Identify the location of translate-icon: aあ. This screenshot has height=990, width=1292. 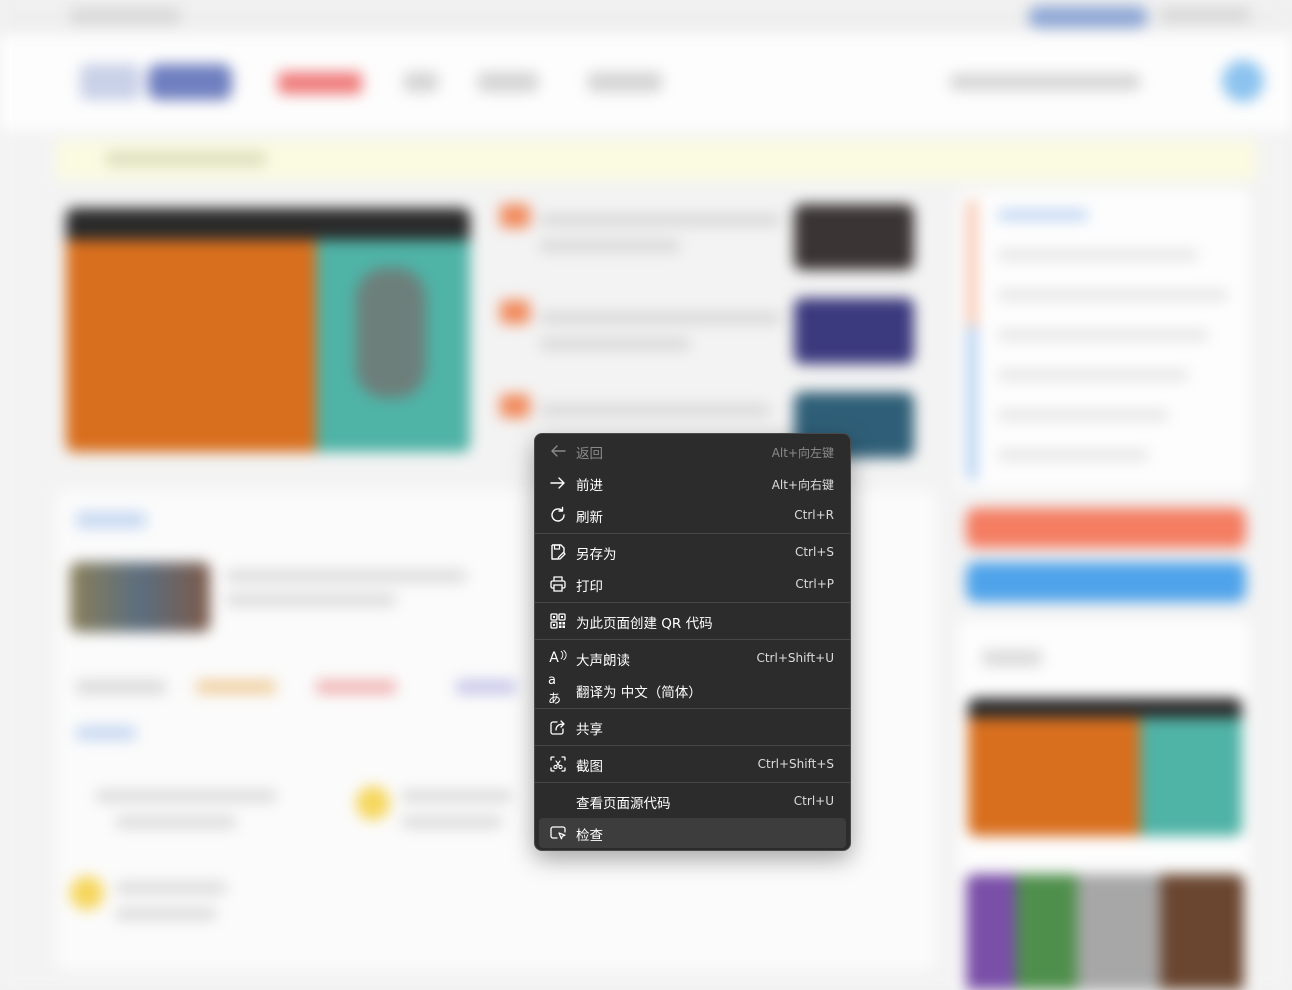
(555, 690).